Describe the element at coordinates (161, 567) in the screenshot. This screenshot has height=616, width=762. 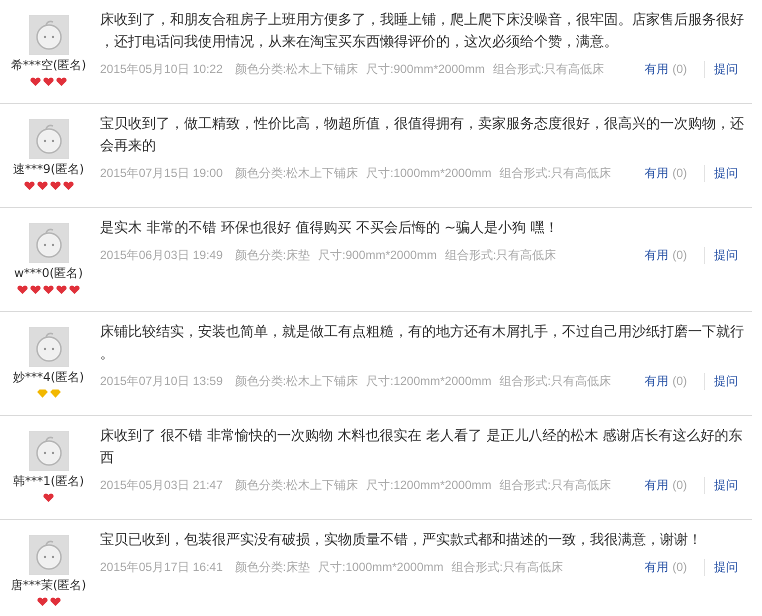
I see `review-date: 2015年05月17日 16:41` at that location.